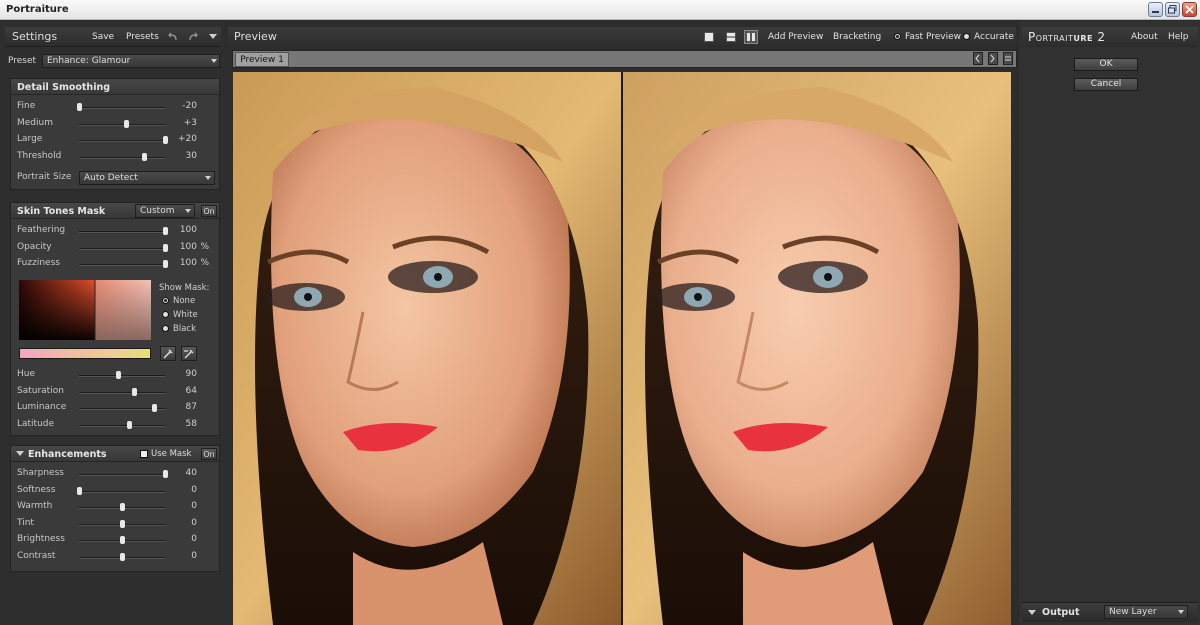  What do you see at coordinates (857, 37) in the screenshot?
I see `bracketing-button: Bracketing` at bounding box center [857, 37].